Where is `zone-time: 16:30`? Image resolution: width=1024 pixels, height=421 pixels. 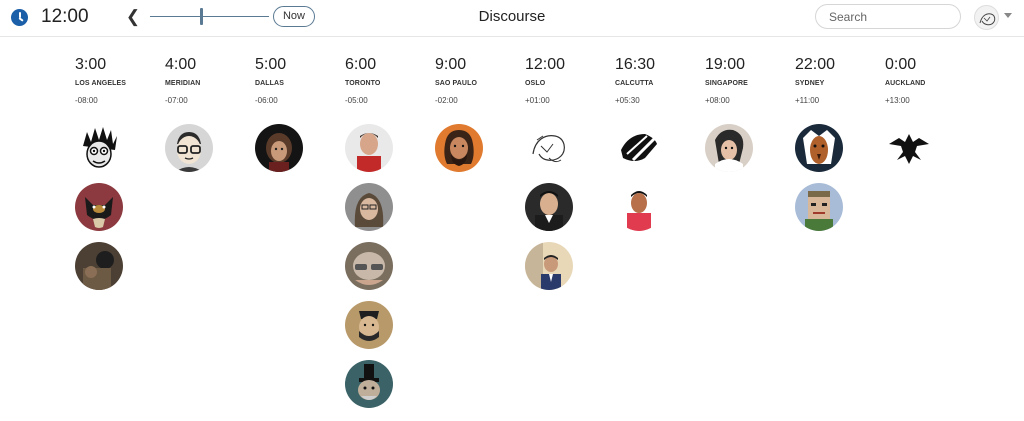 zone-time: 16:30 is located at coordinates (635, 64).